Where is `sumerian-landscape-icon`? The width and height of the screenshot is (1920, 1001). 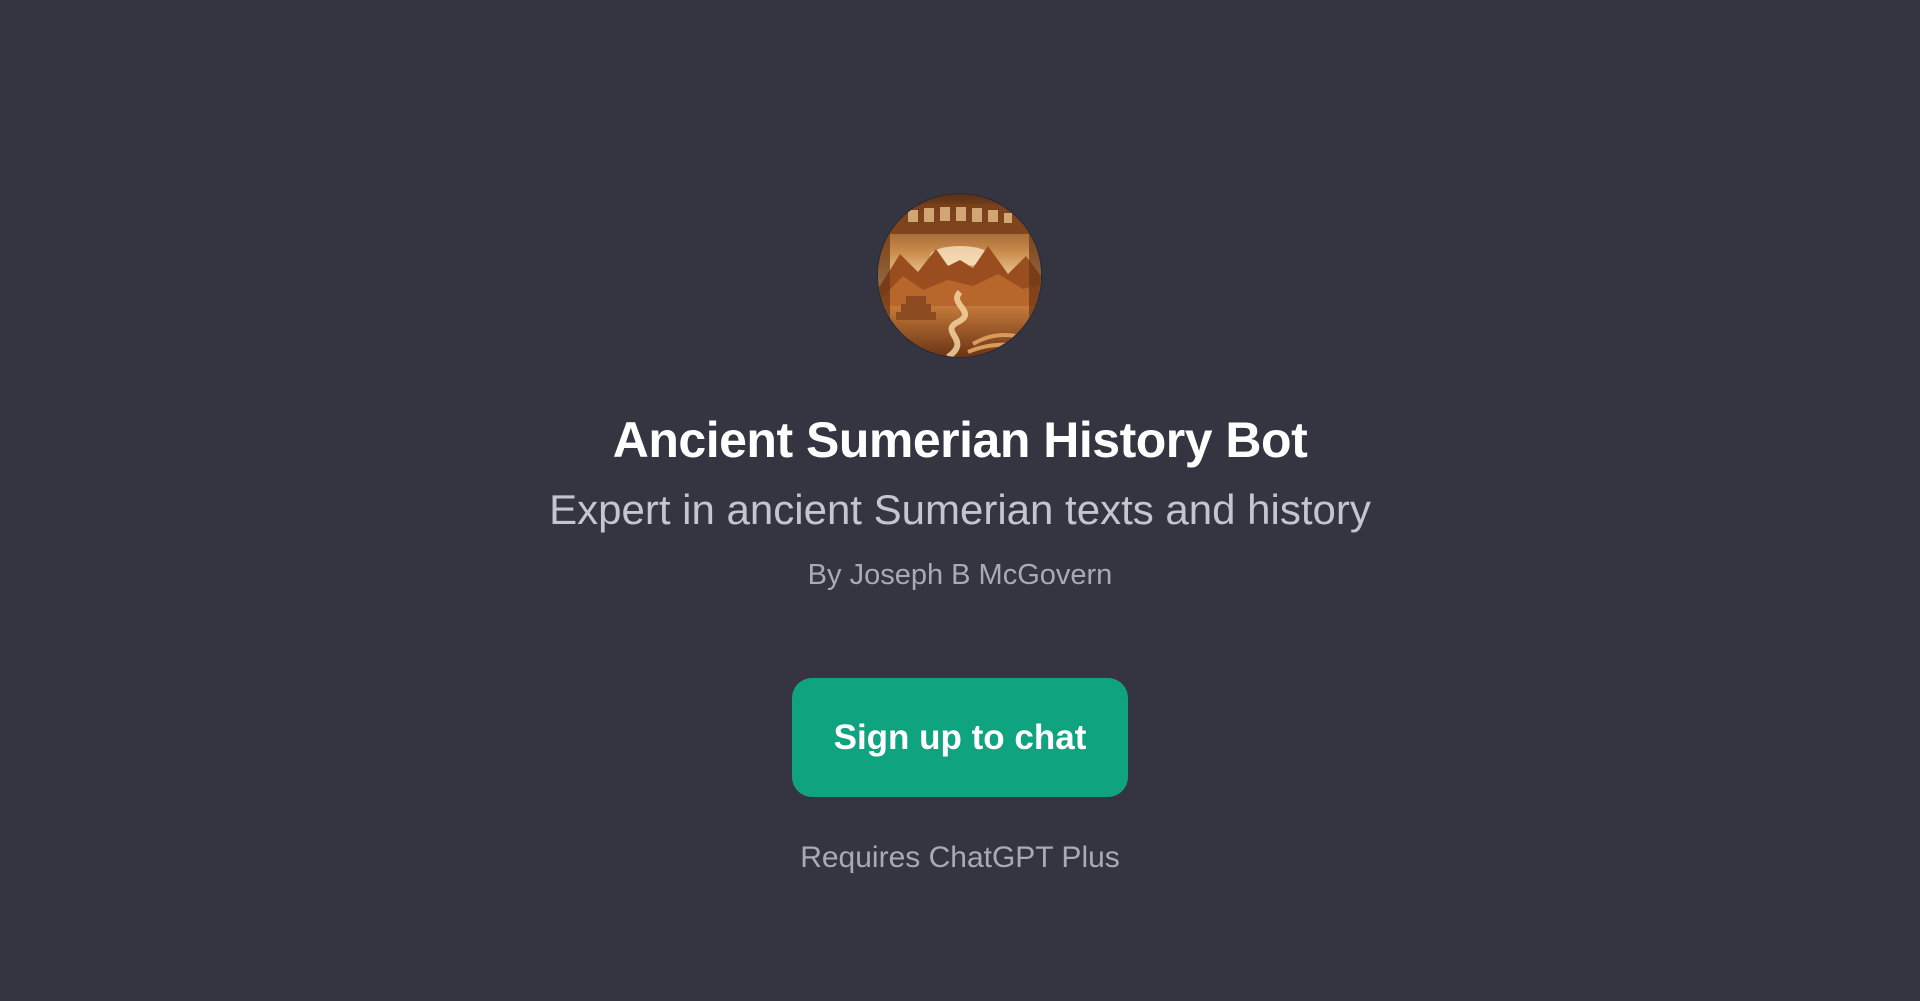
sumerian-landscape-icon is located at coordinates (959, 275).